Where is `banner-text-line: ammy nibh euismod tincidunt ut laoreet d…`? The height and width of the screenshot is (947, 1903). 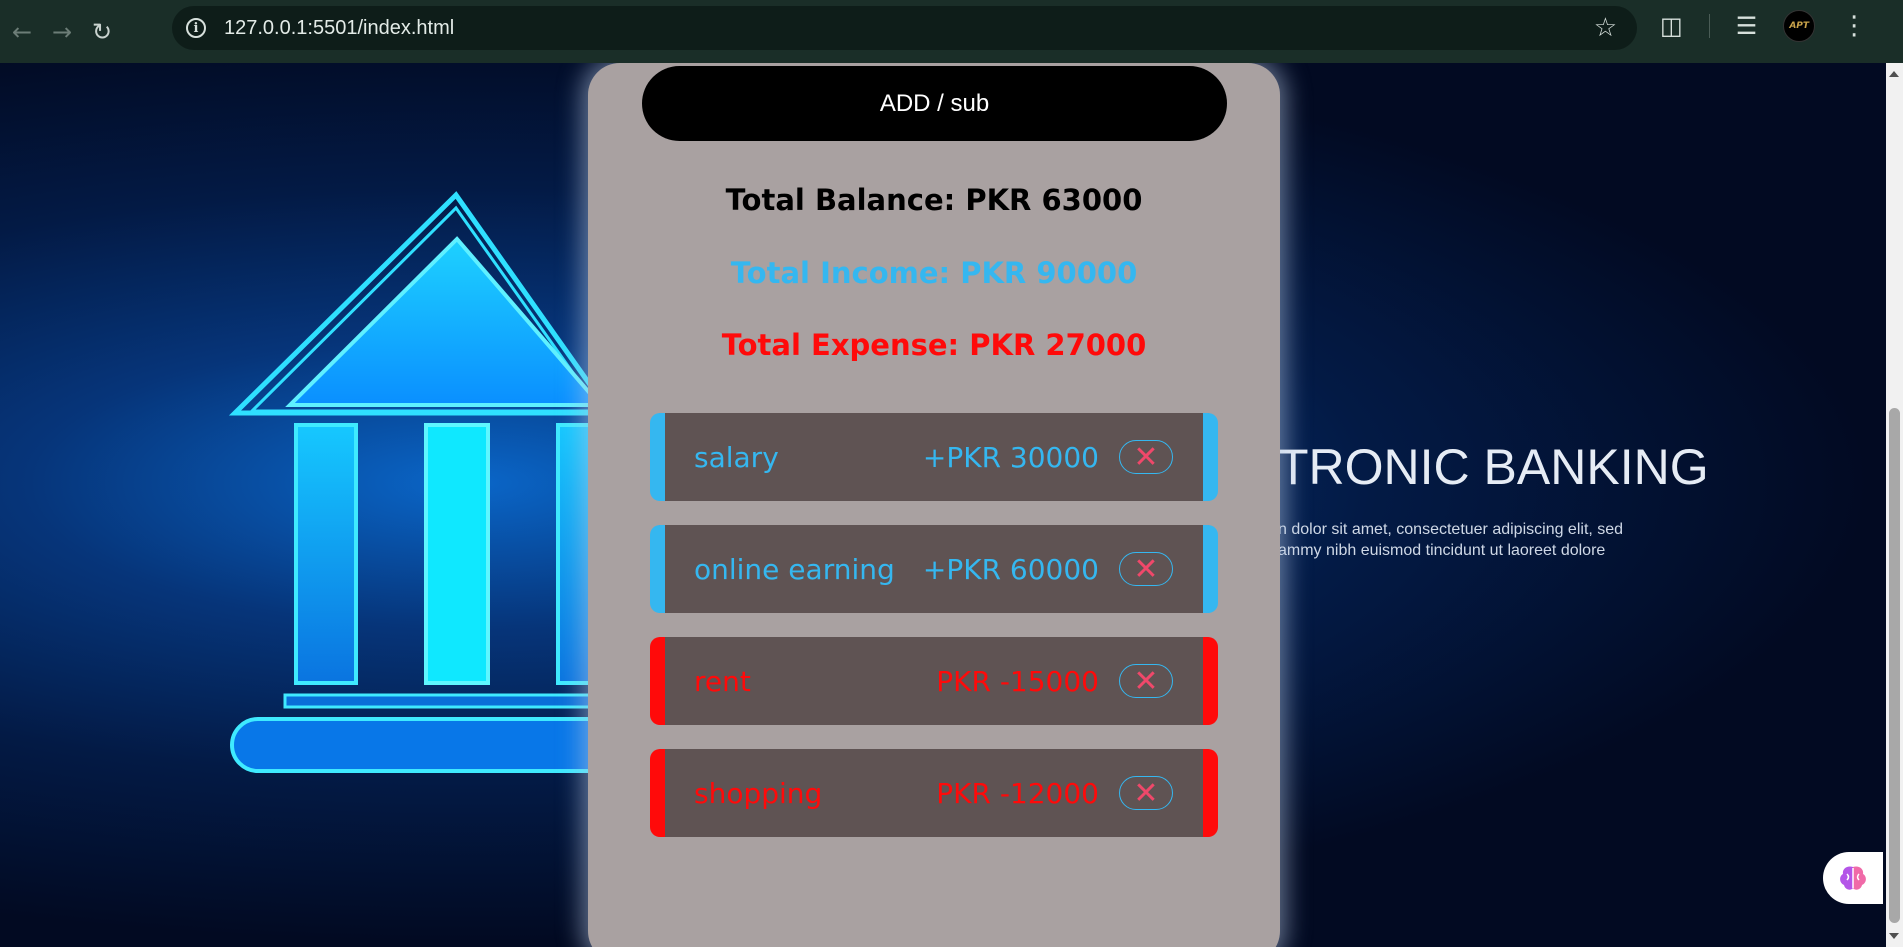
banner-text-line: ammy nibh euismod tincidunt ut laoreet d… is located at coordinates (1442, 550).